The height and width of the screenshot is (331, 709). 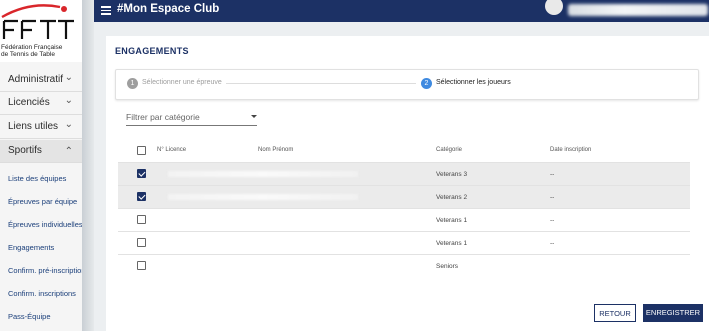 I want to click on back-button: RETOUR, so click(x=615, y=313).